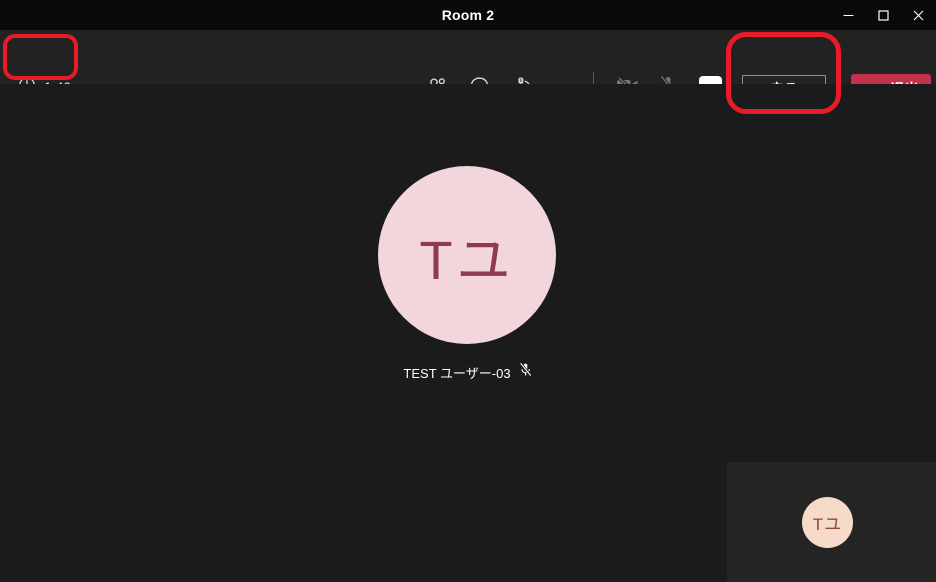 The width and height of the screenshot is (936, 582). I want to click on window-title: Room 2, so click(468, 15).